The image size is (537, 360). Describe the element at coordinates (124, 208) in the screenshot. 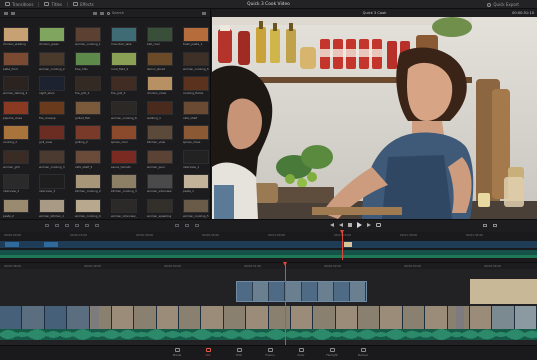

I see `media-thumbnail: woman_interview_2` at that location.